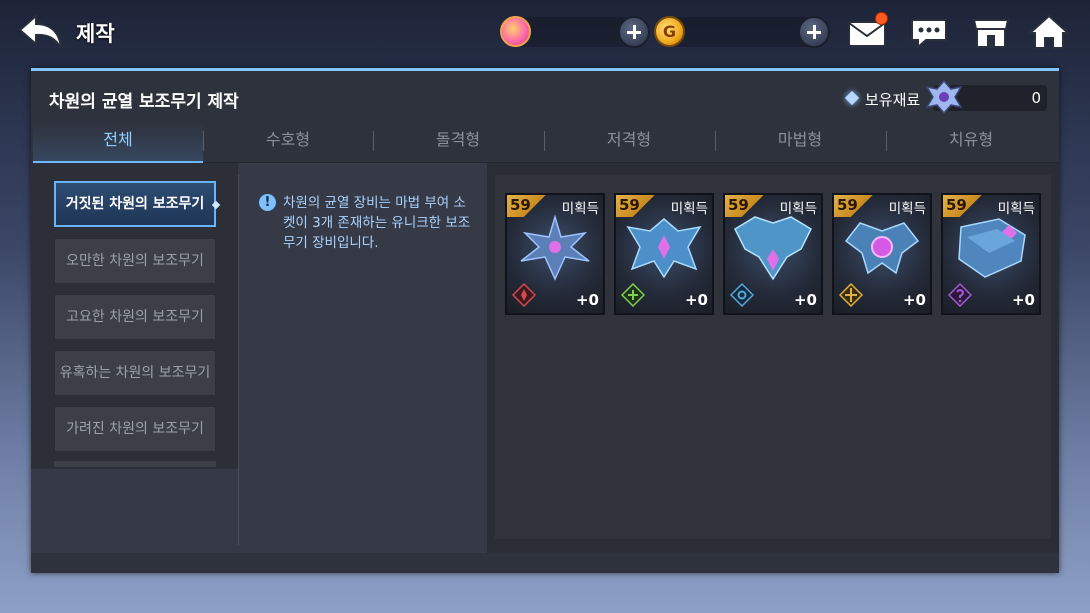  I want to click on owned-material: 보유재료 0, so click(945, 97).